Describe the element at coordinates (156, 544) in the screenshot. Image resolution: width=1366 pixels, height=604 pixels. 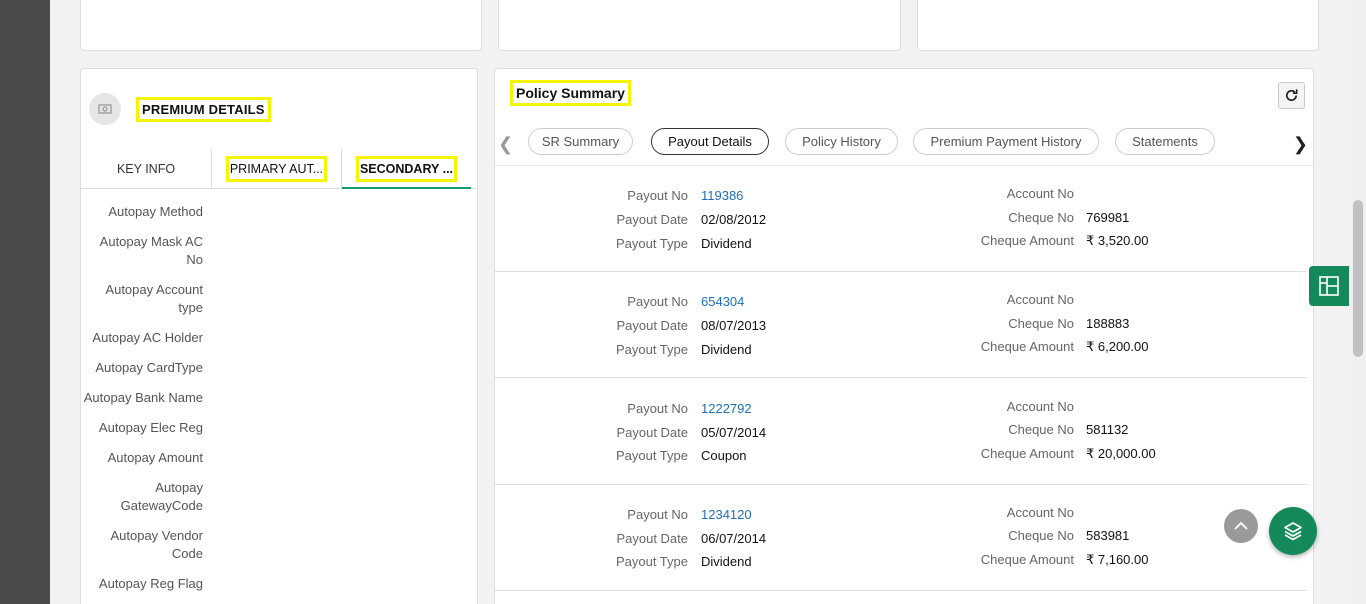
I see `field-autopay-vendor-code: Autopay Vendor Code` at that location.